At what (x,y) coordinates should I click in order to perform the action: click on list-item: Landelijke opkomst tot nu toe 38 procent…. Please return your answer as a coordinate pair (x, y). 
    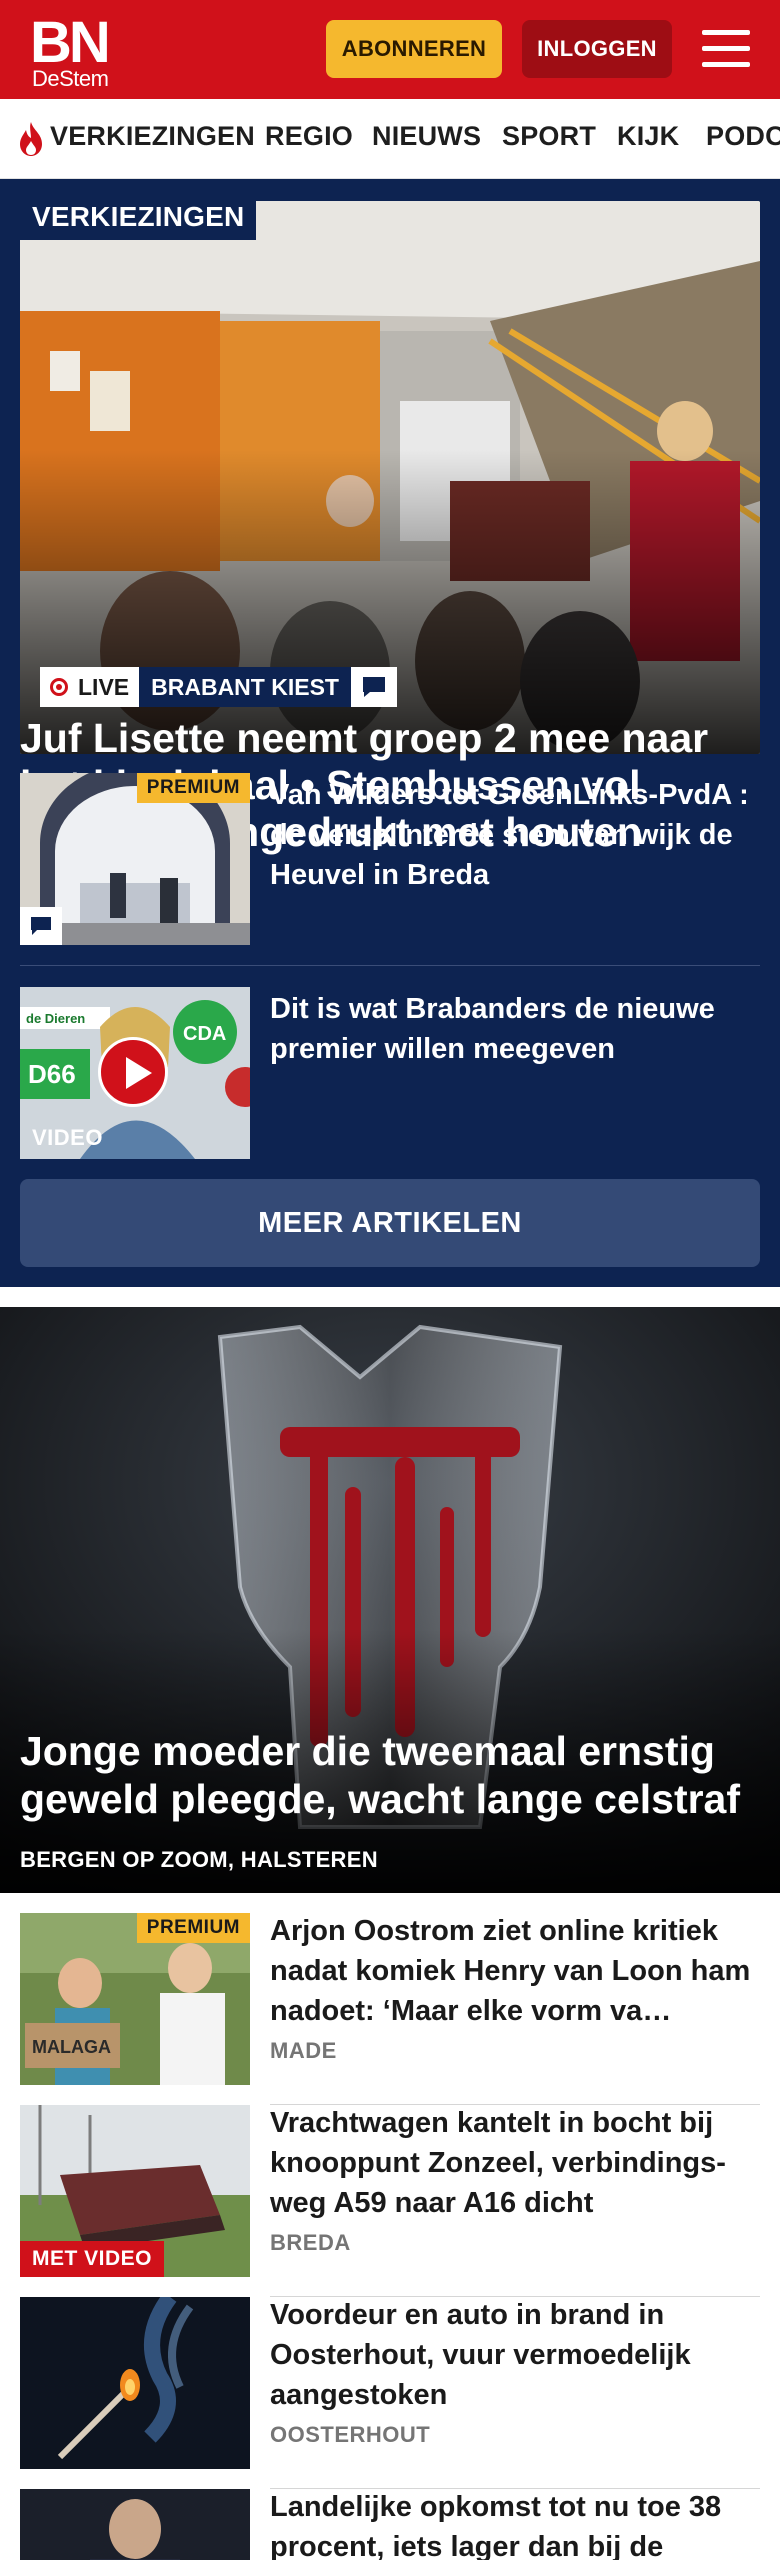
    Looking at the image, I should click on (390, 2524).